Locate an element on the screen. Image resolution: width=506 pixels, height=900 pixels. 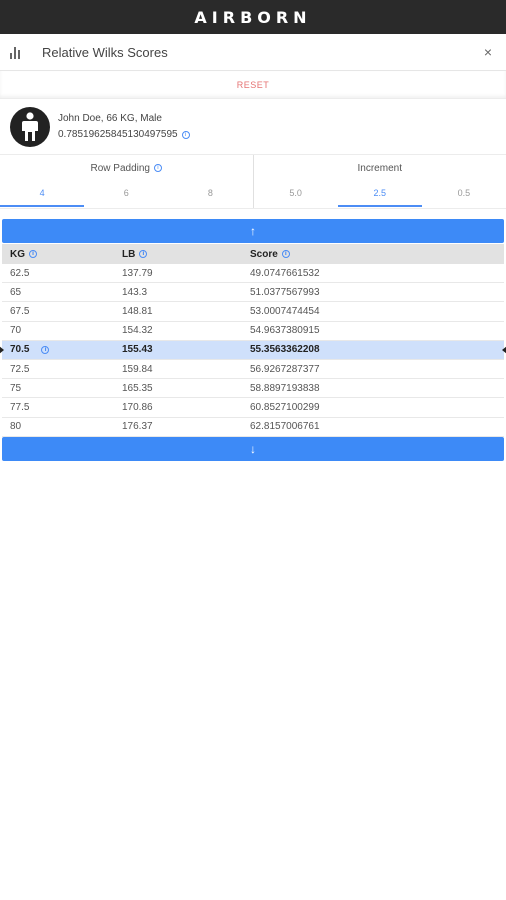
increment-option: 5.0 is located at coordinates (296, 194).